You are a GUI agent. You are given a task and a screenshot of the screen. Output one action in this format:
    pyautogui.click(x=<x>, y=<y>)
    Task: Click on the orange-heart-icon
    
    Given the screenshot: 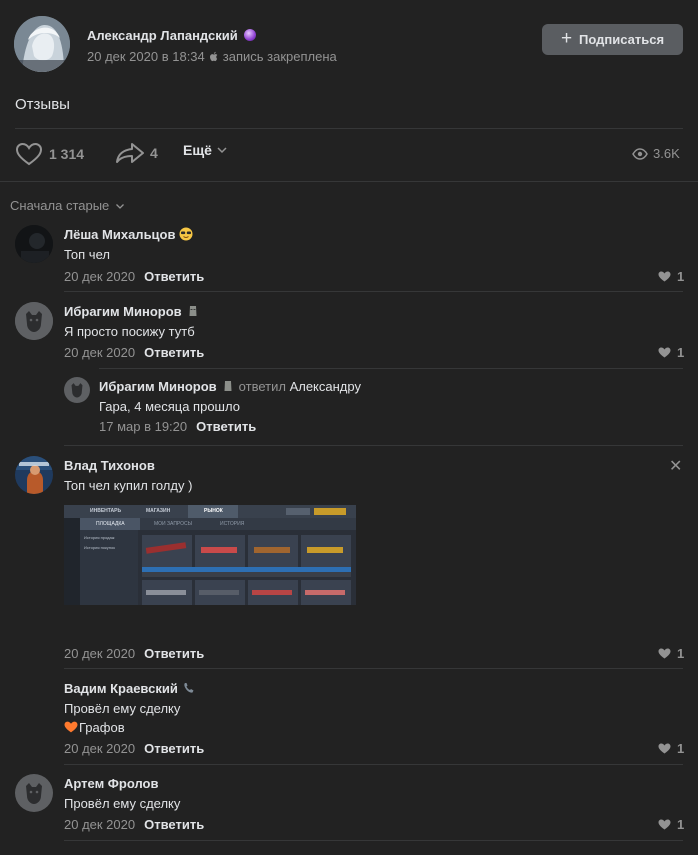 What is the action you would take?
    pyautogui.click(x=71, y=727)
    